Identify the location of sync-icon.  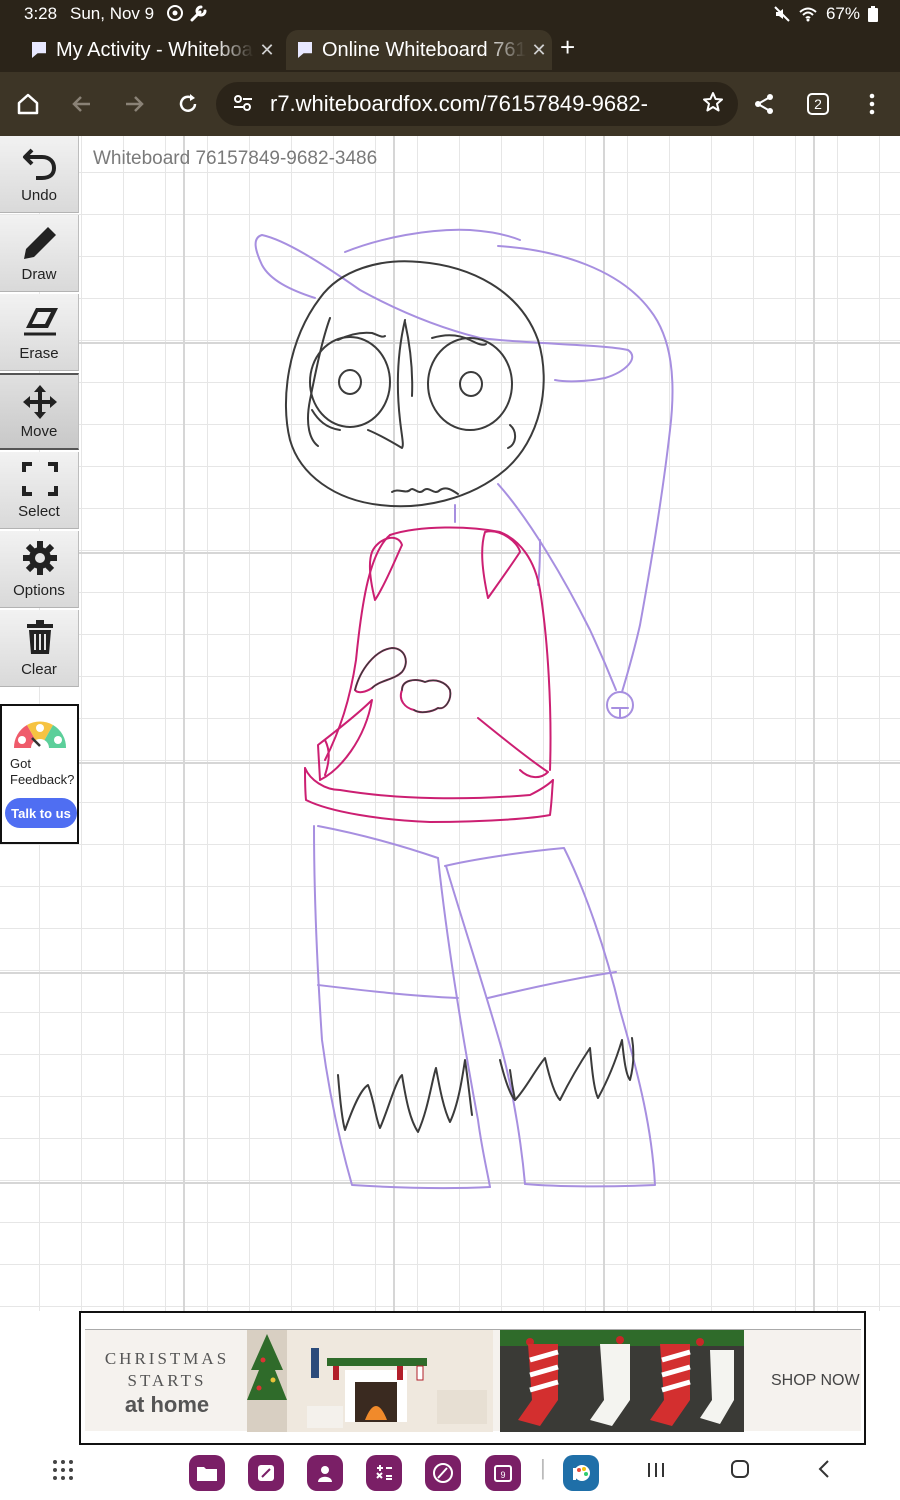
(175, 13).